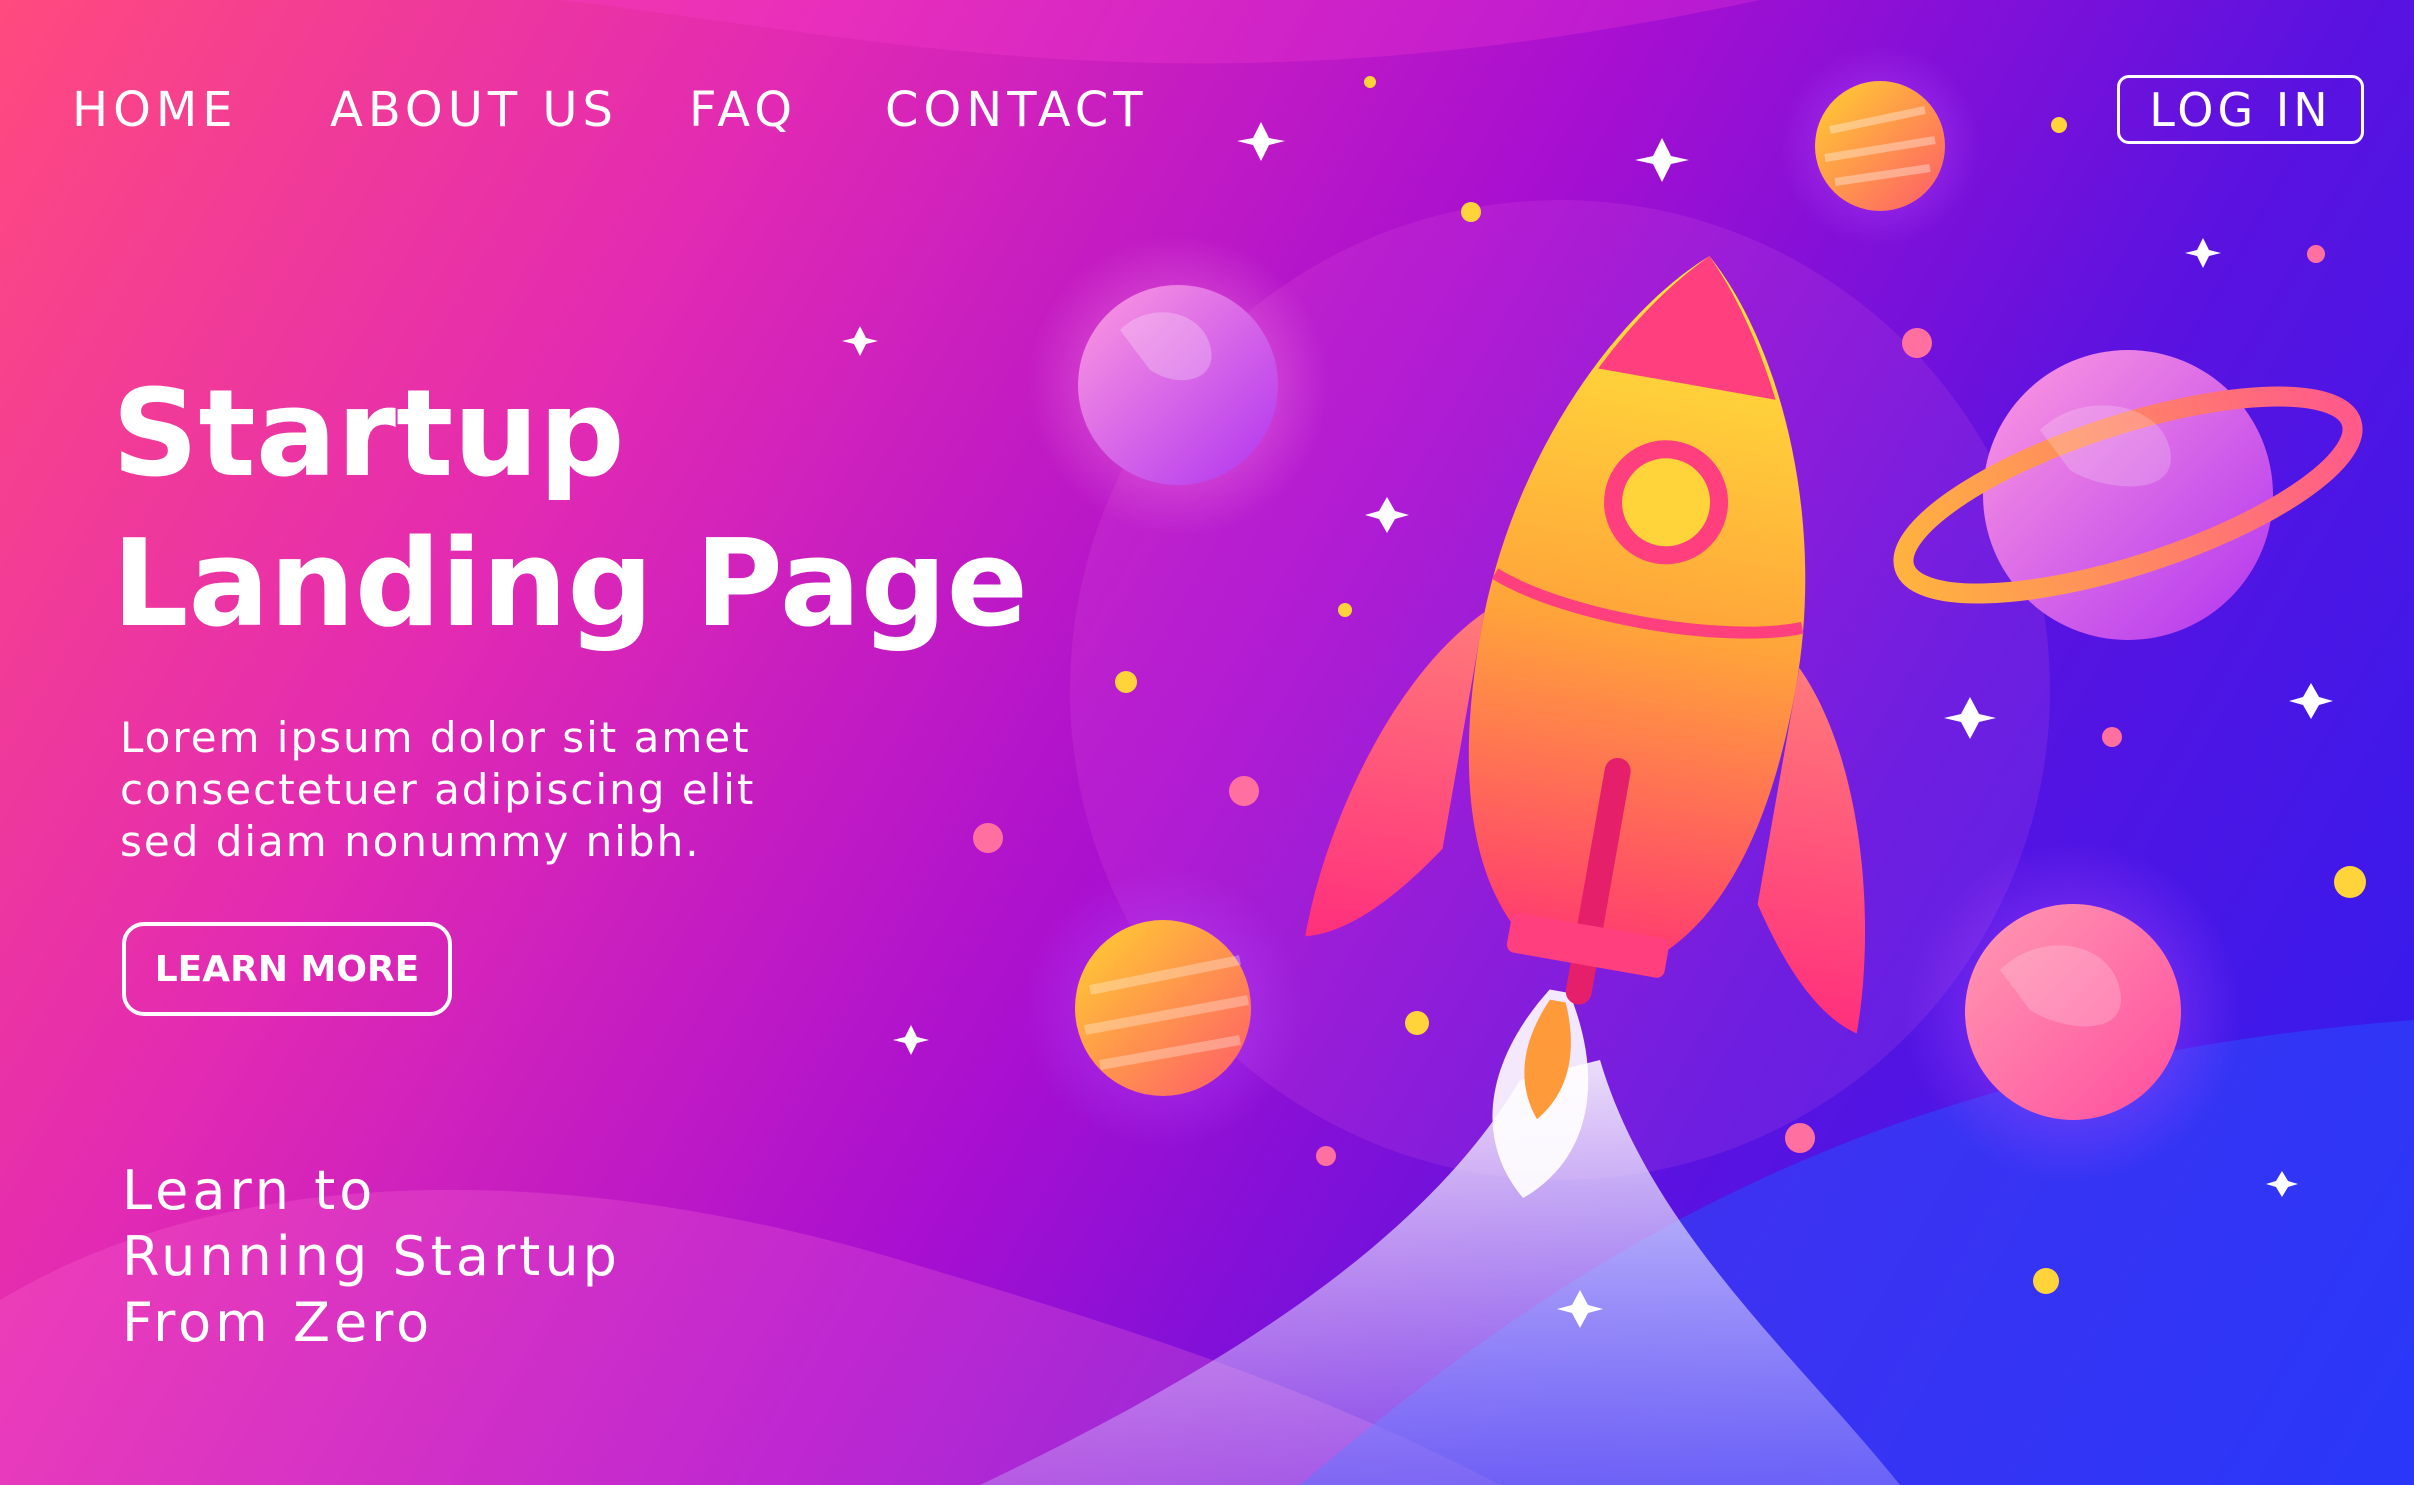  What do you see at coordinates (570, 510) in the screenshot?
I see `page-title: Startup Landing Page` at bounding box center [570, 510].